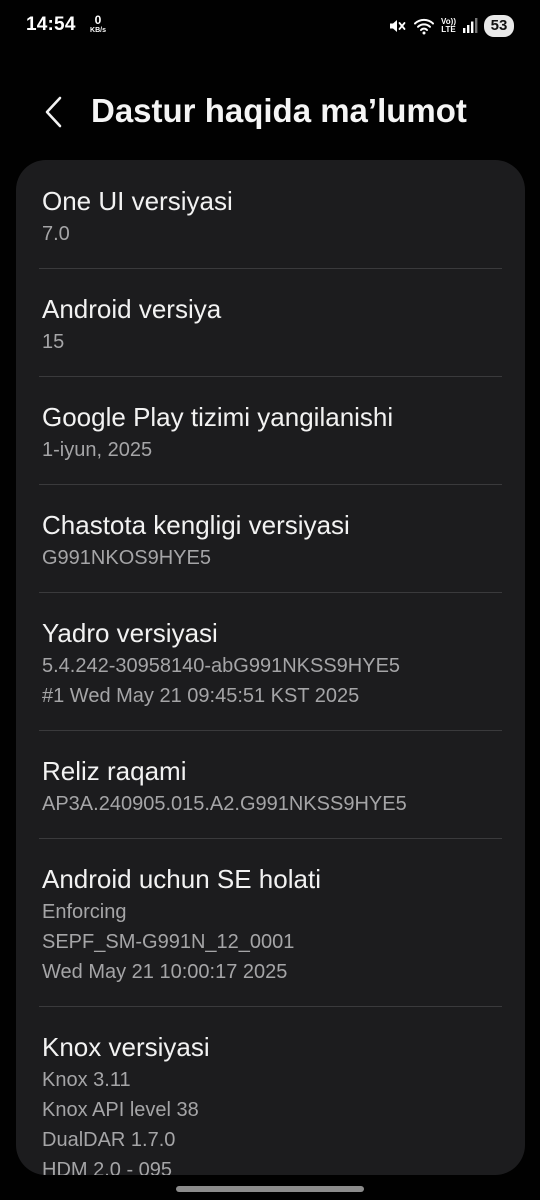 Image resolution: width=540 pixels, height=1200 pixels. What do you see at coordinates (120, 1110) in the screenshot?
I see `item-value: Knox API level 38` at bounding box center [120, 1110].